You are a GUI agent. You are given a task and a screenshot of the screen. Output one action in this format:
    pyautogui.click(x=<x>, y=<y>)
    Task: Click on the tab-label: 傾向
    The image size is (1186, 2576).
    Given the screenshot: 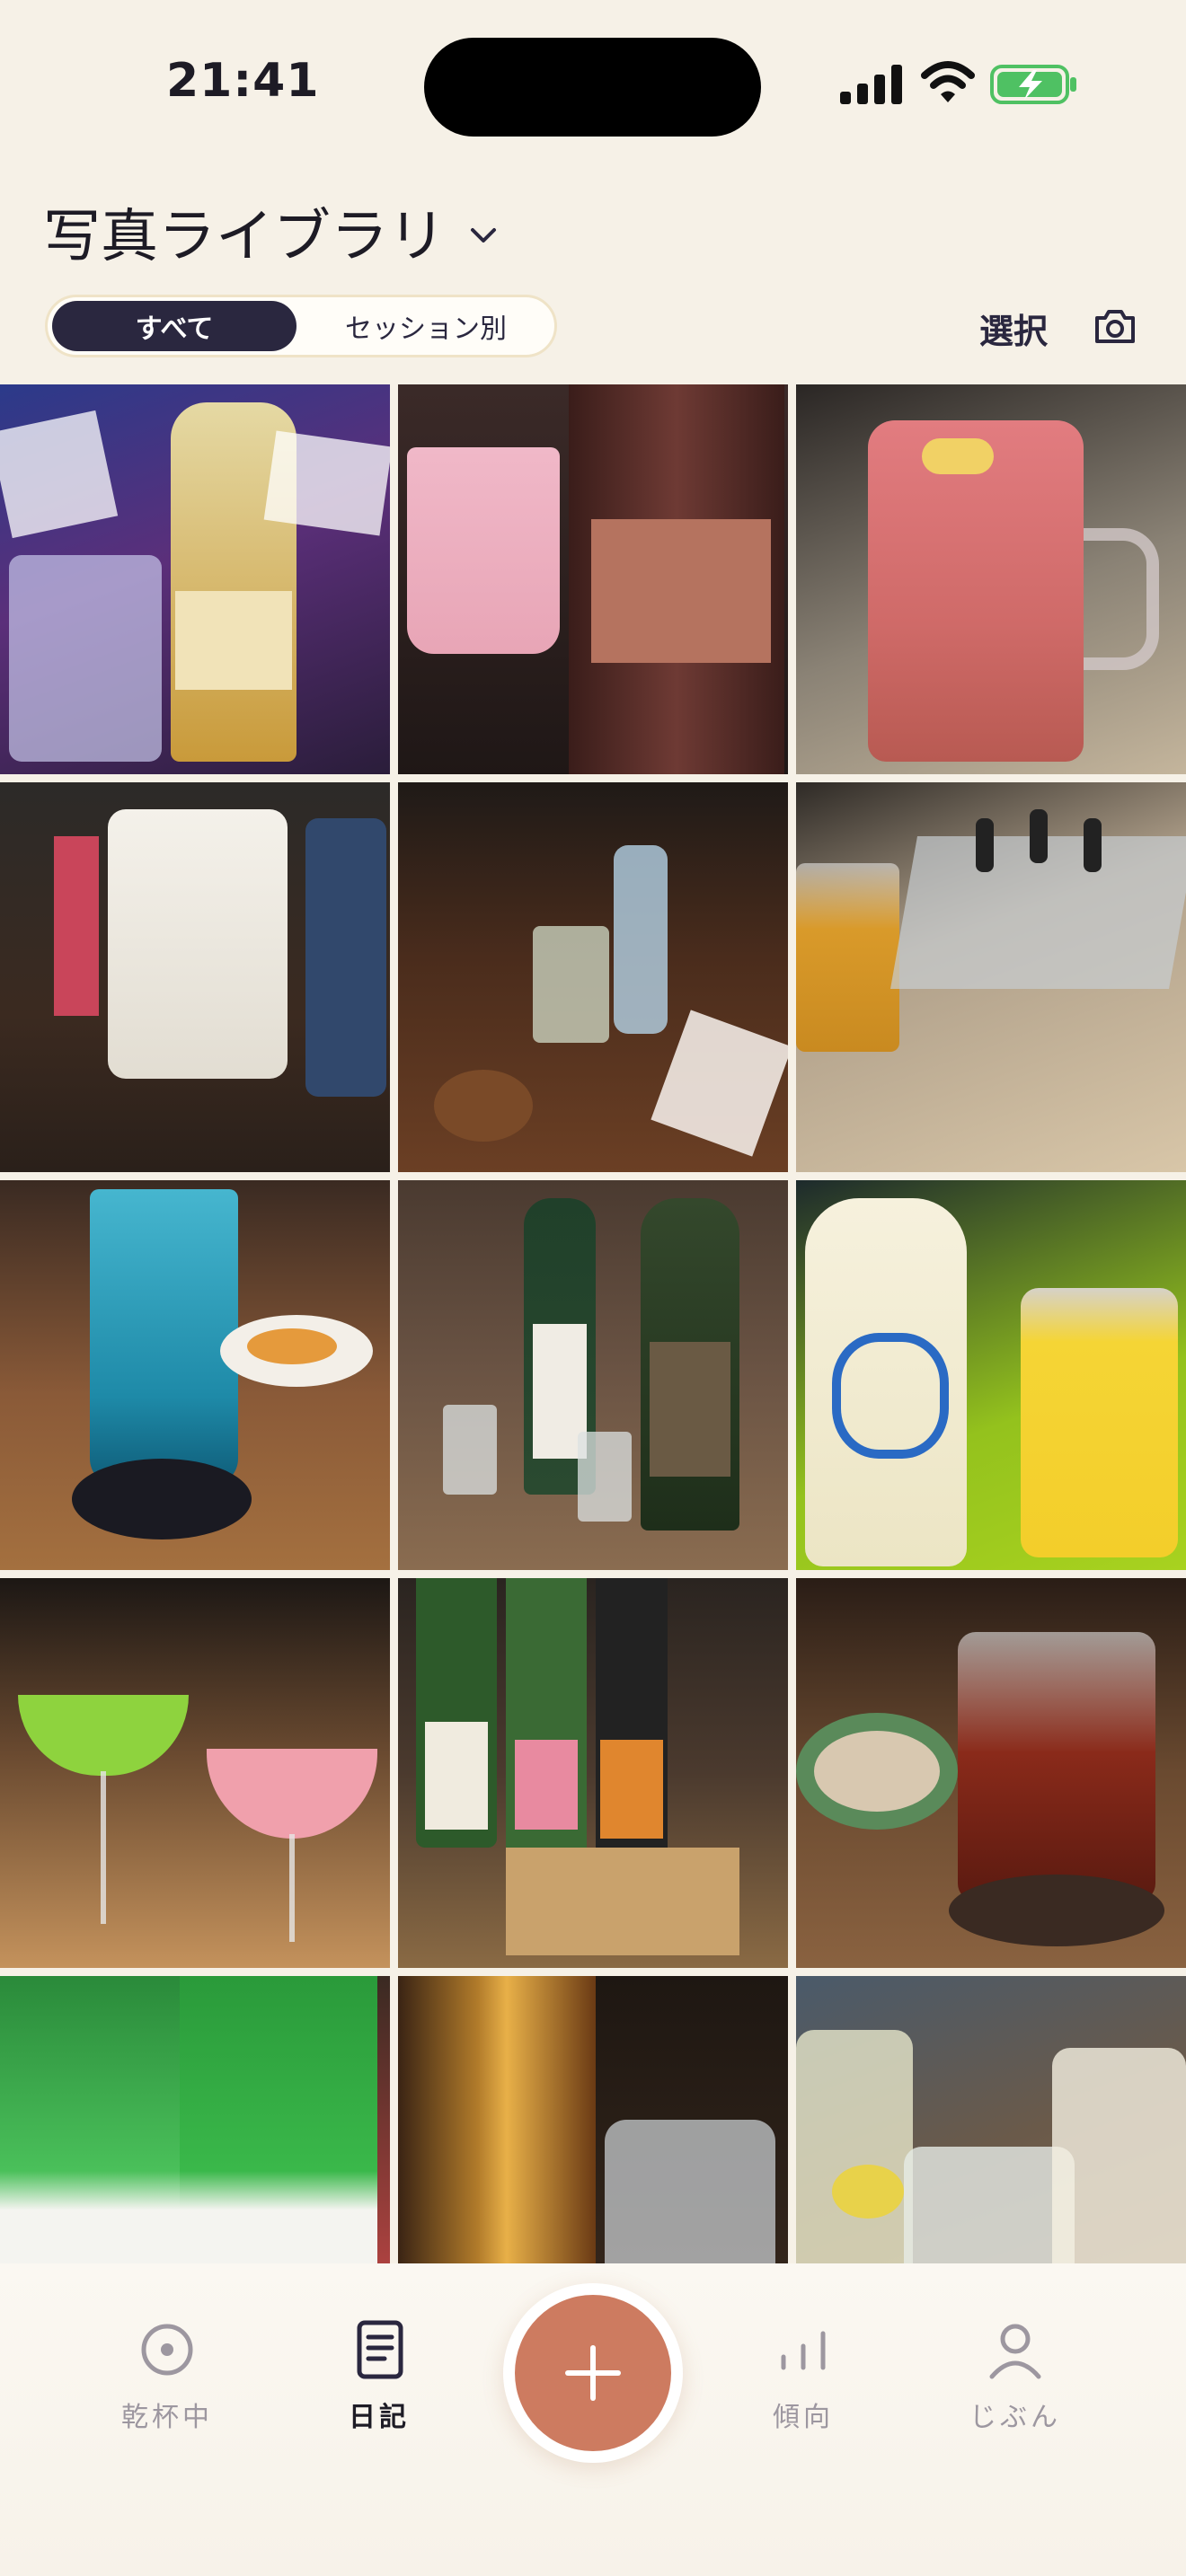 What is the action you would take?
    pyautogui.click(x=803, y=2417)
    